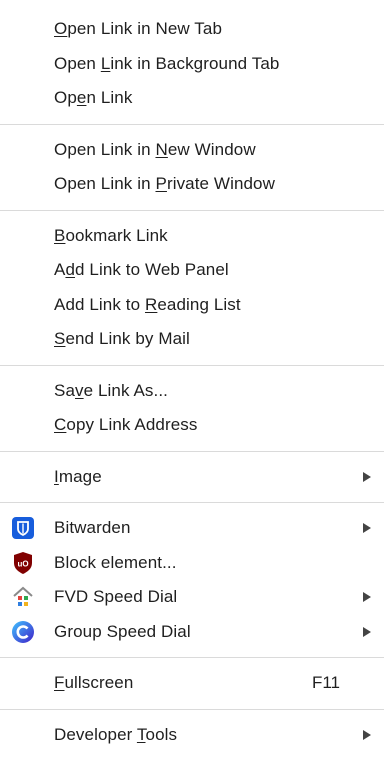 This screenshot has width=384, height=761. Describe the element at coordinates (116, 597) in the screenshot. I see `menu-item-label: FVD Speed Dial` at that location.